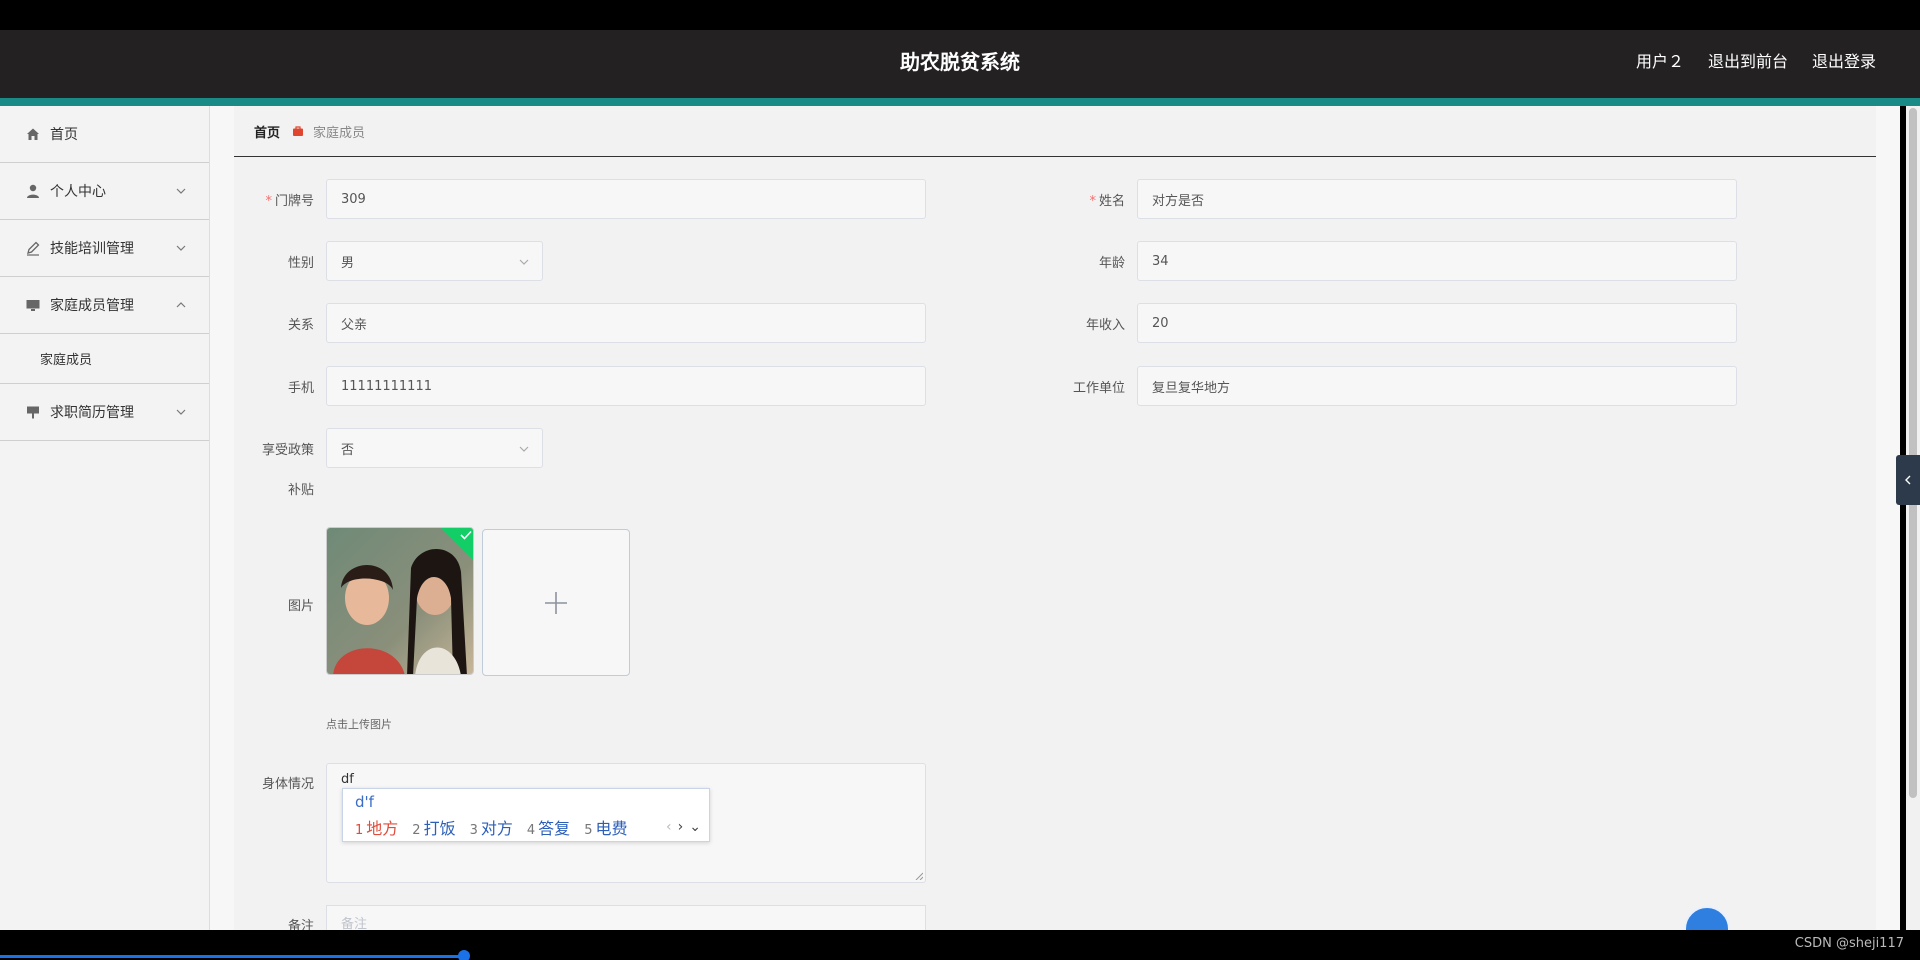 Image resolution: width=1920 pixels, height=960 pixels. I want to click on chevron-left-icon: ‹, so click(669, 827).